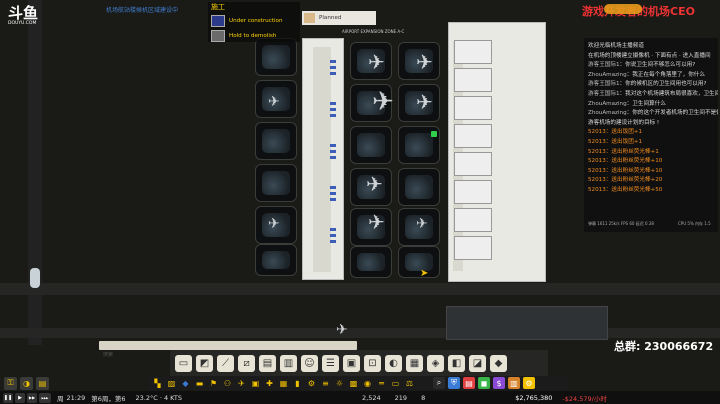  Describe the element at coordinates (171, 383) in the screenshot. I see `foundation-icon: ▨` at that location.